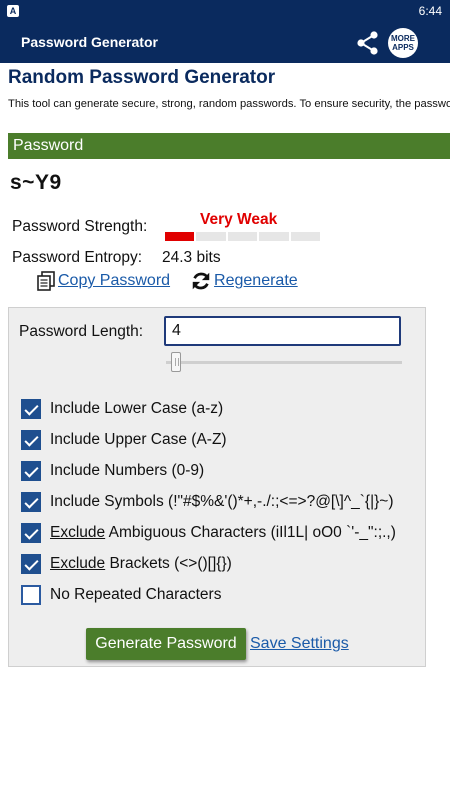 The image size is (450, 800). What do you see at coordinates (368, 43) in the screenshot?
I see `share-icon` at bounding box center [368, 43].